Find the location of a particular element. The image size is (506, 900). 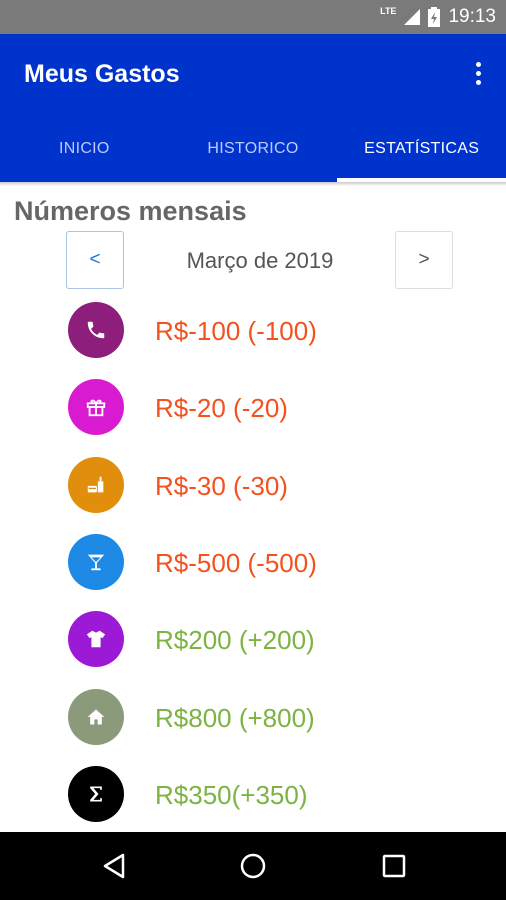

month-label: Março de 2019 is located at coordinates (260, 260).